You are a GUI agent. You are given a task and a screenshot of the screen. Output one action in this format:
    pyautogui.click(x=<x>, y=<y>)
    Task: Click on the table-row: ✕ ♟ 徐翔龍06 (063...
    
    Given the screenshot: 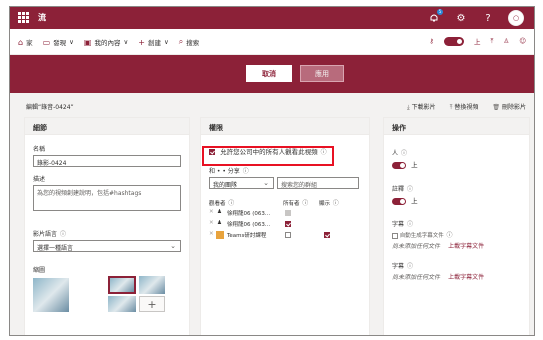 What is the action you would take?
    pyautogui.click(x=284, y=214)
    